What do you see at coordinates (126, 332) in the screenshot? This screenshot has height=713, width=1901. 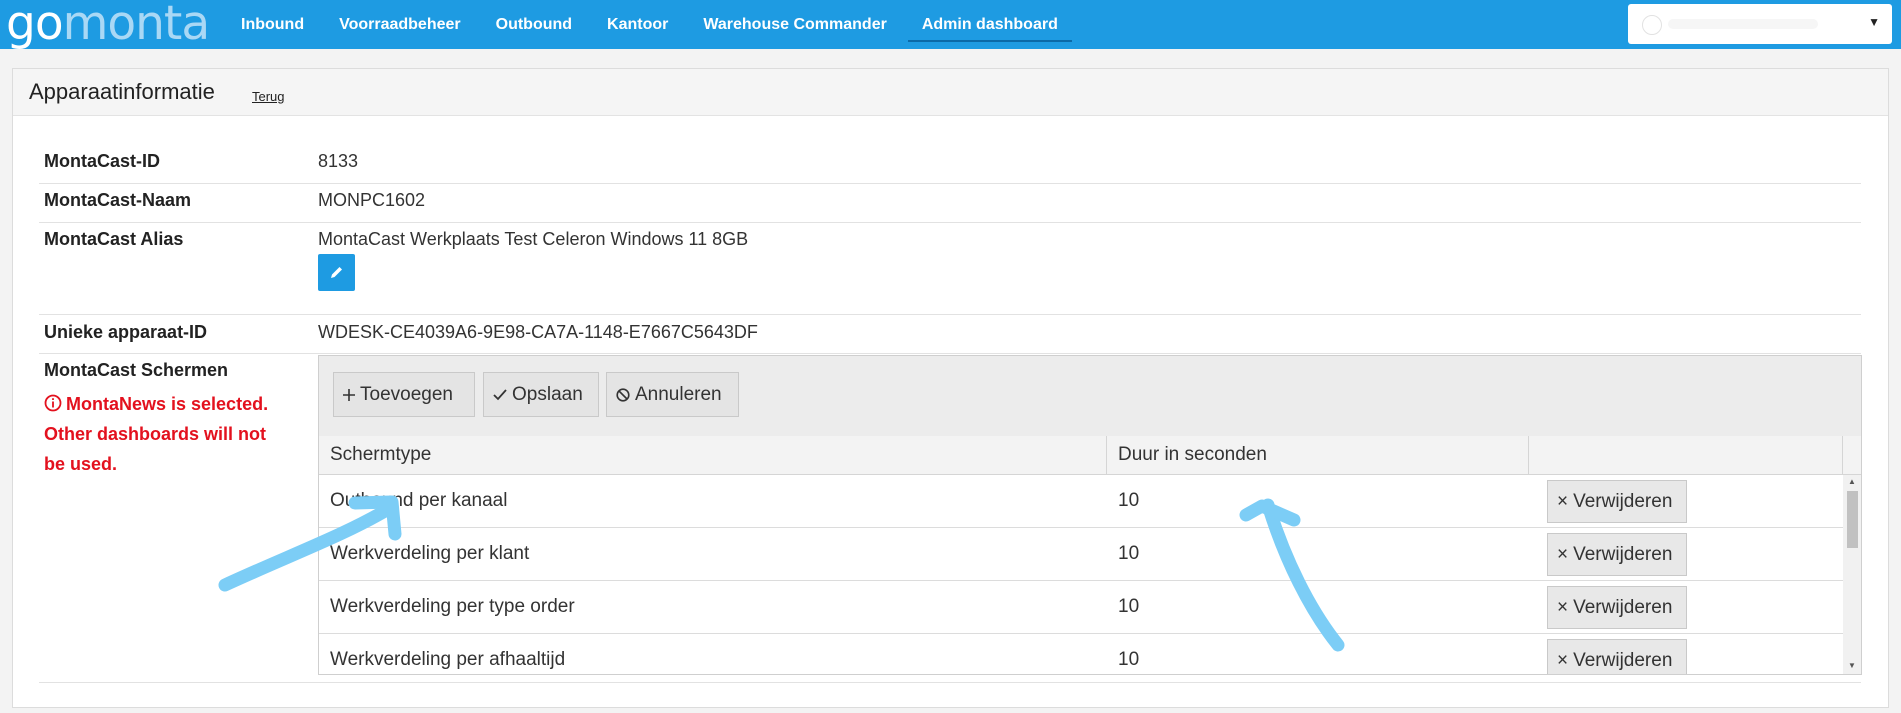 I see `unique-device-id-label: Unieke apparaat-ID` at bounding box center [126, 332].